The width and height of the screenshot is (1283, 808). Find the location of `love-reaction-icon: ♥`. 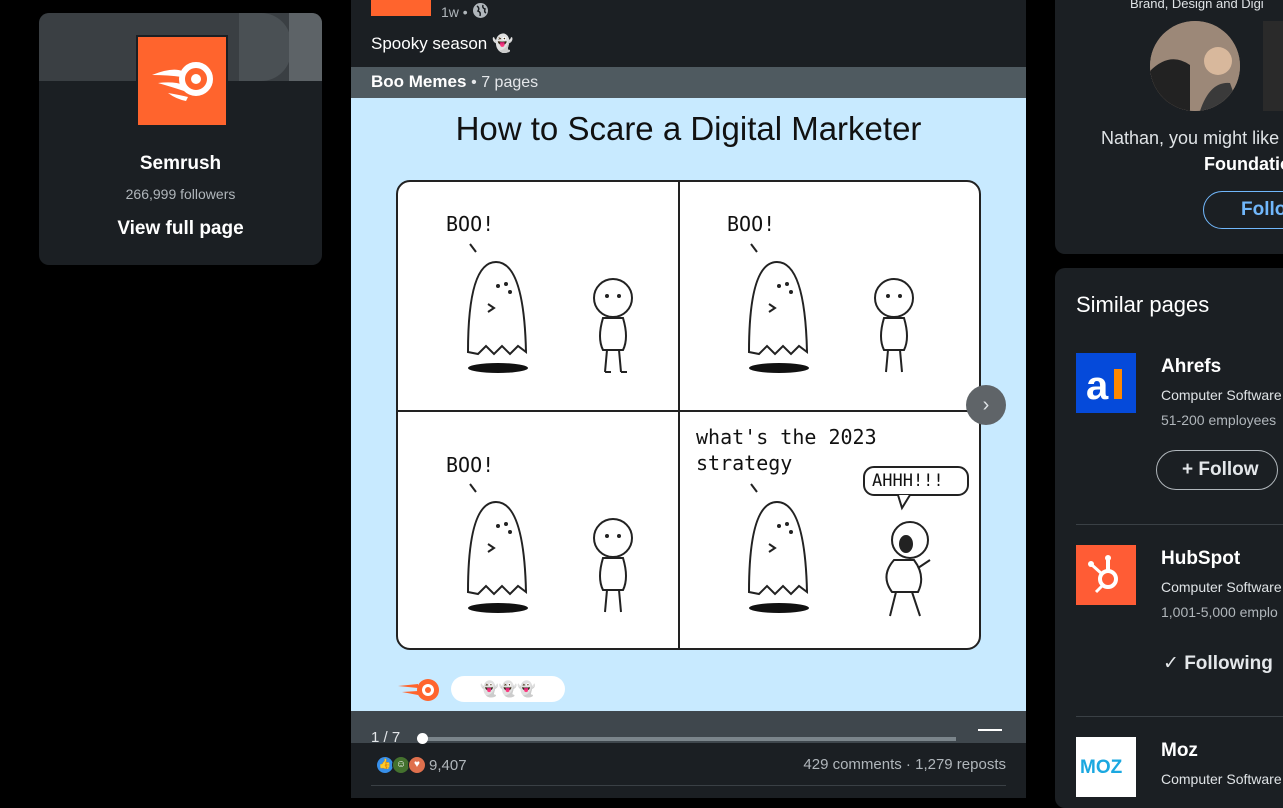

love-reaction-icon: ♥ is located at coordinates (417, 765).